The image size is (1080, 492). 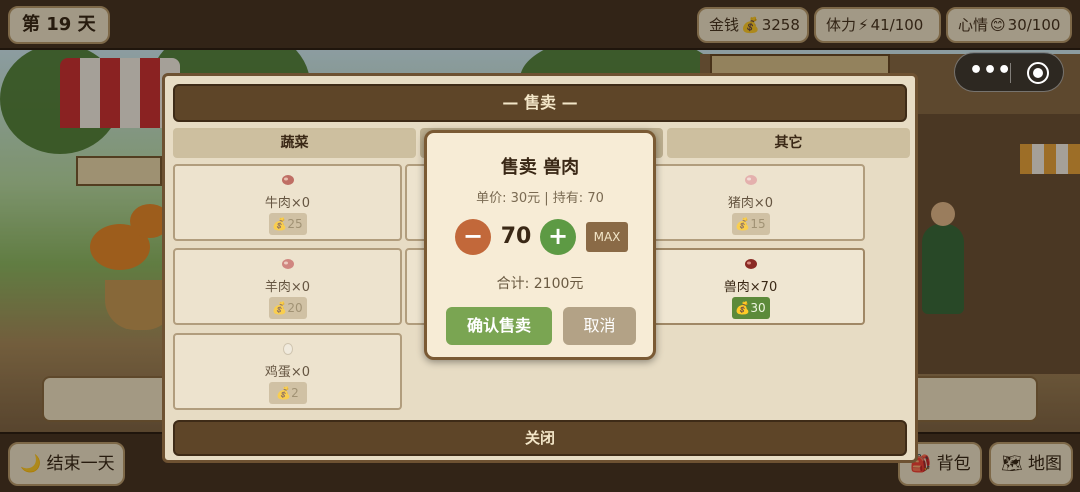 I want to click on item-card-lamb: 羊肉×0 💰20, so click(x=287, y=286).